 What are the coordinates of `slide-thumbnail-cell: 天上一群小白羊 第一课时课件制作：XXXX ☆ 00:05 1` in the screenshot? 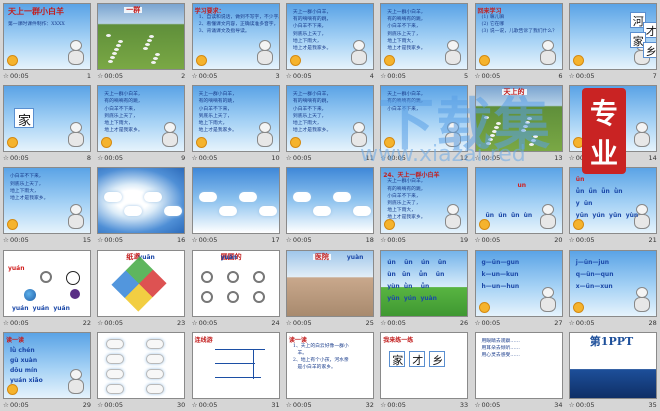 It's located at (47, 41).